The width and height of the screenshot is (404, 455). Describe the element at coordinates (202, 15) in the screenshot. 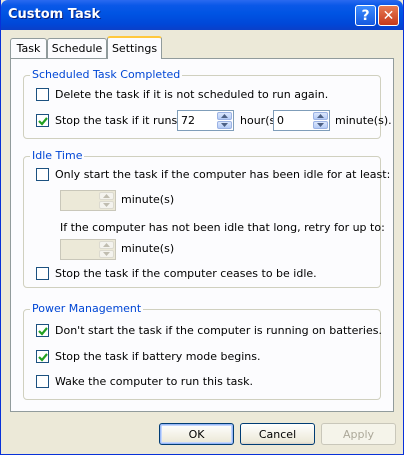

I see `title-bar: Custom Task ? ✕` at that location.